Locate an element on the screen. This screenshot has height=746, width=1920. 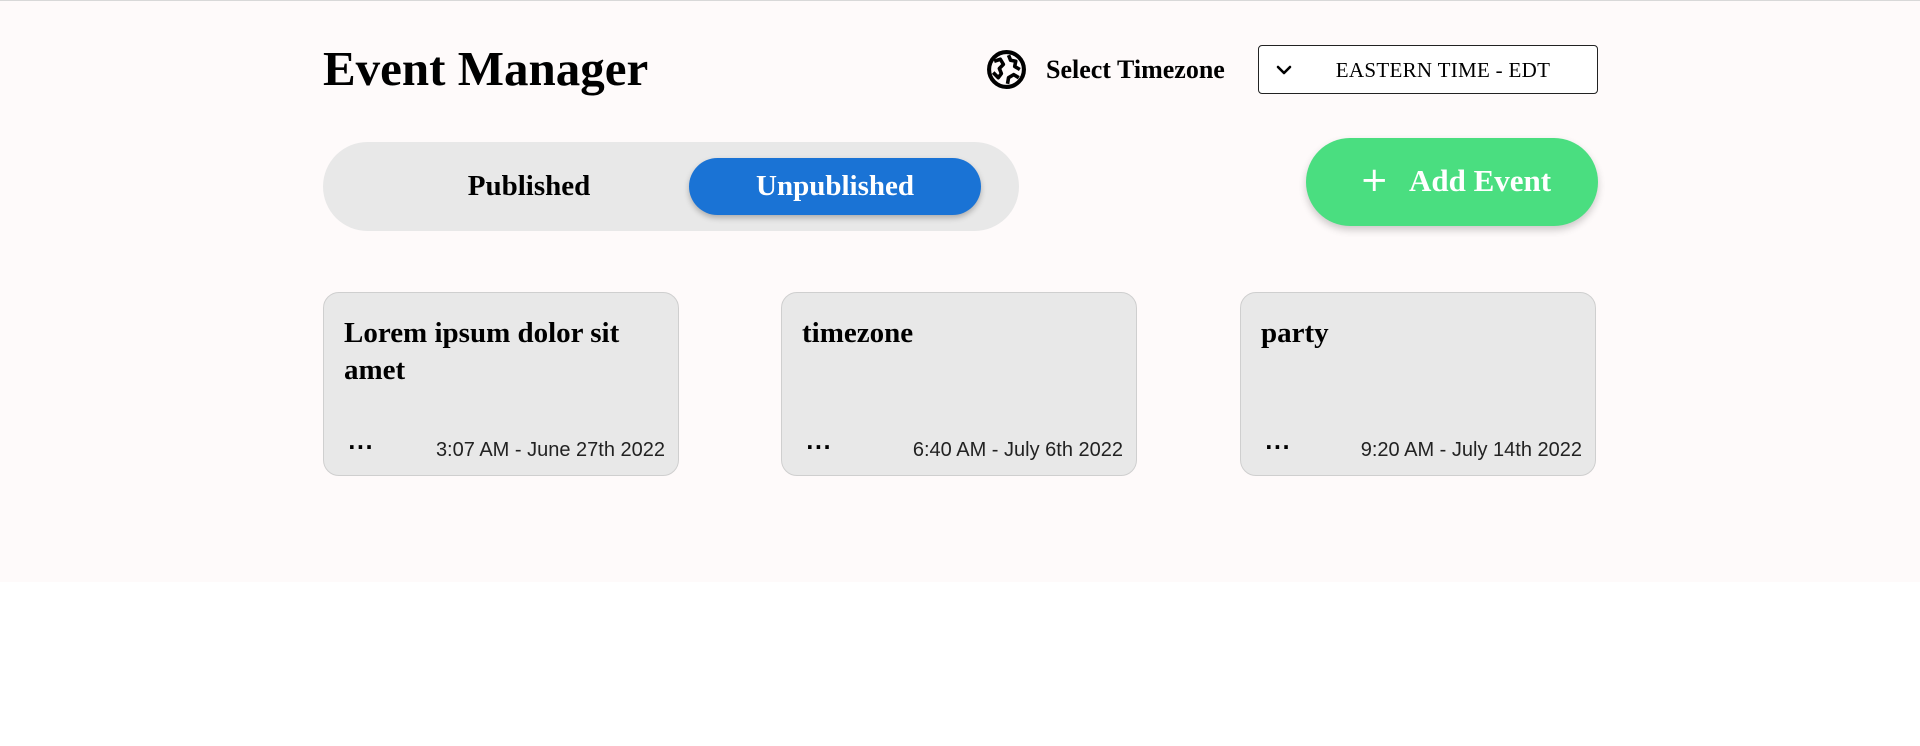
timezone-label: Select Timezone is located at coordinates (1135, 69).